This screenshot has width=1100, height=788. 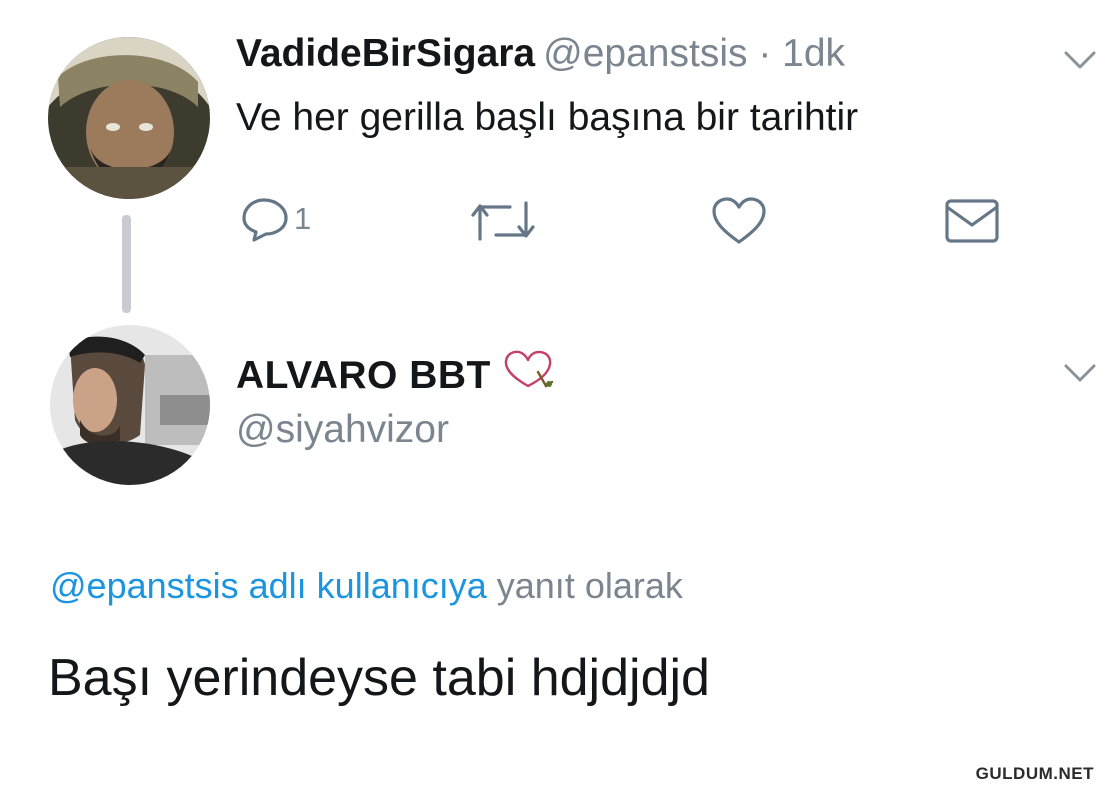 I want to click on reply-count: 1, so click(x=303, y=218).